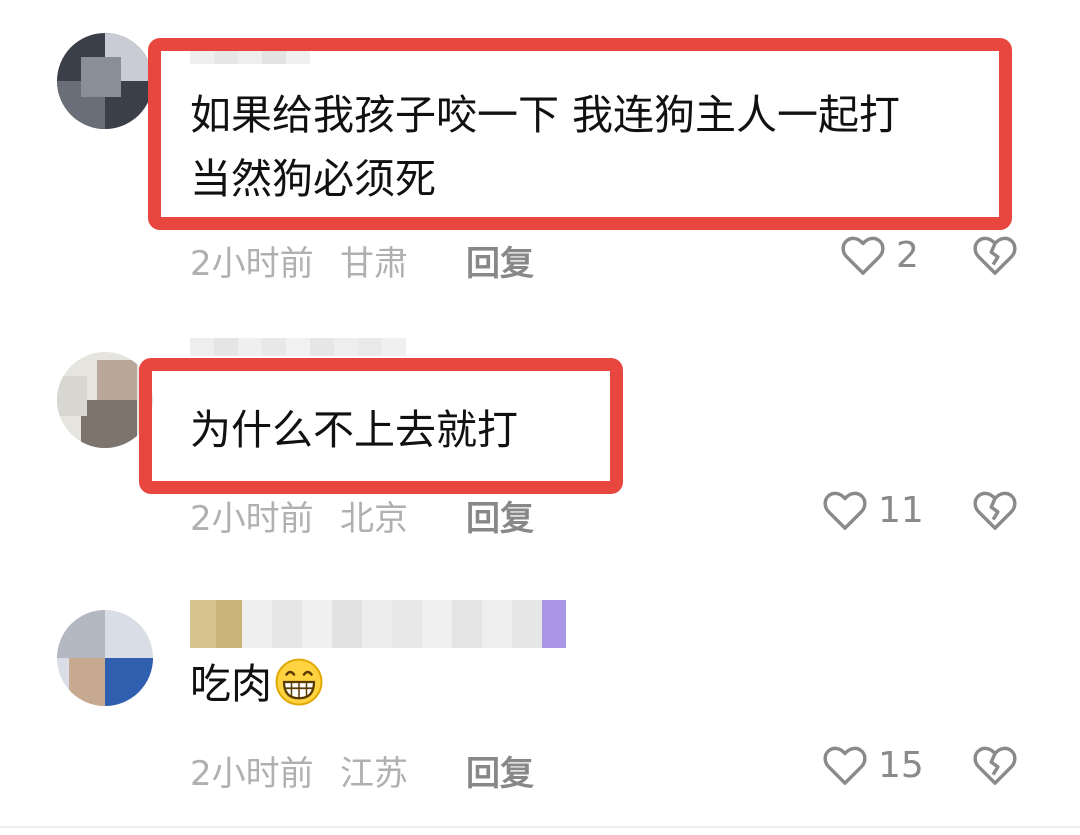 This screenshot has height=835, width=1080. Describe the element at coordinates (907, 255) in the screenshot. I see `like-count: 2` at that location.